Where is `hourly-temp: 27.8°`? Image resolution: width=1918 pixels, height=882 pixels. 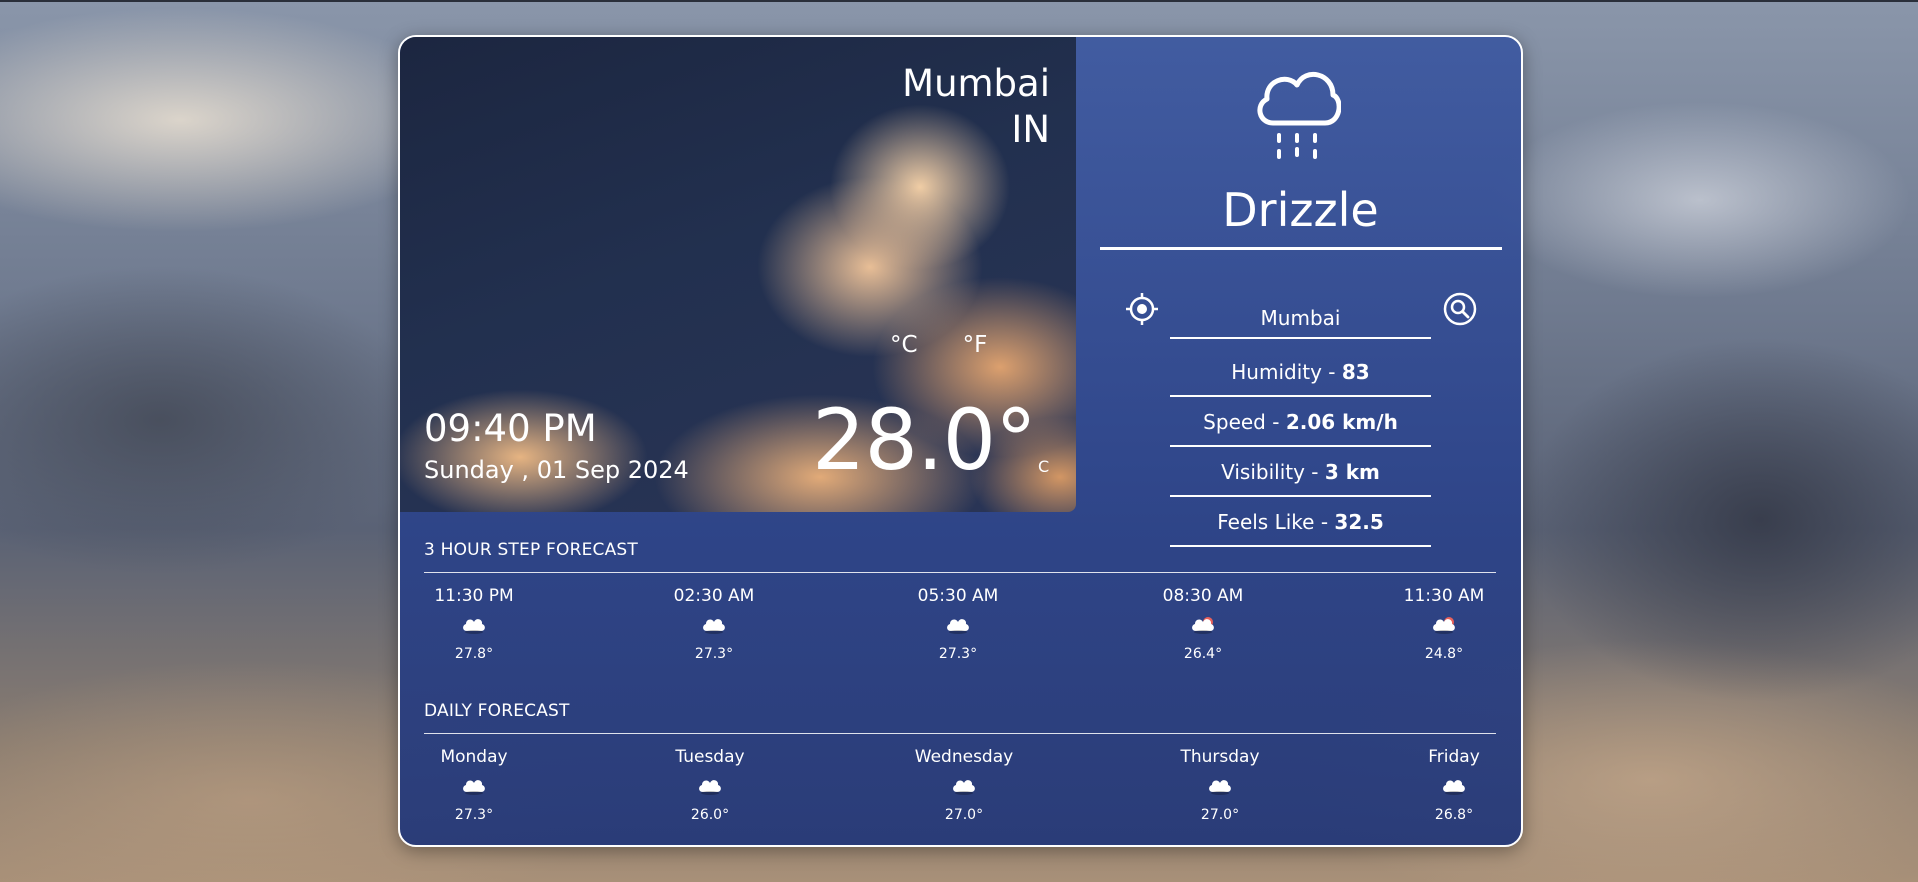 hourly-temp: 27.8° is located at coordinates (474, 654).